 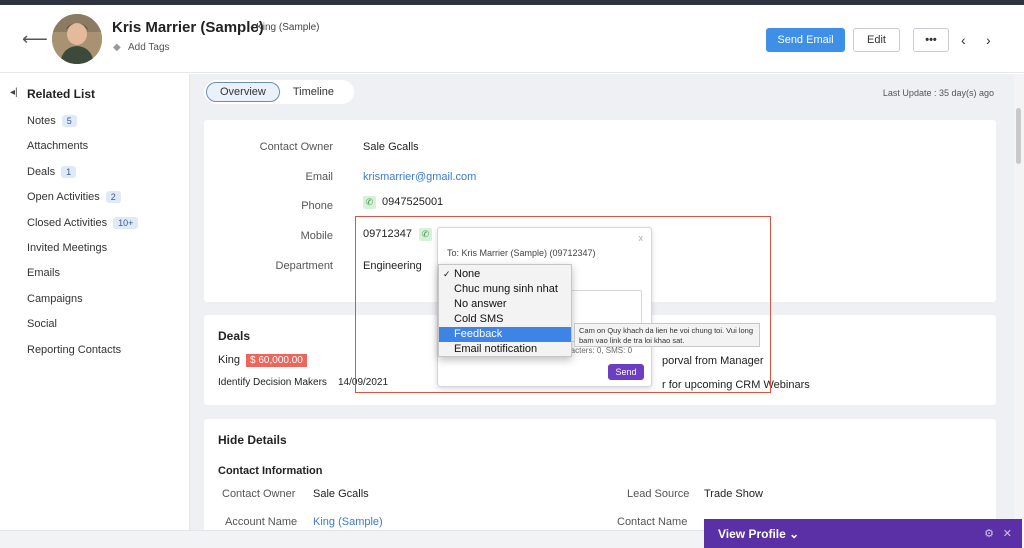 What do you see at coordinates (77, 39) in the screenshot?
I see `avatar` at bounding box center [77, 39].